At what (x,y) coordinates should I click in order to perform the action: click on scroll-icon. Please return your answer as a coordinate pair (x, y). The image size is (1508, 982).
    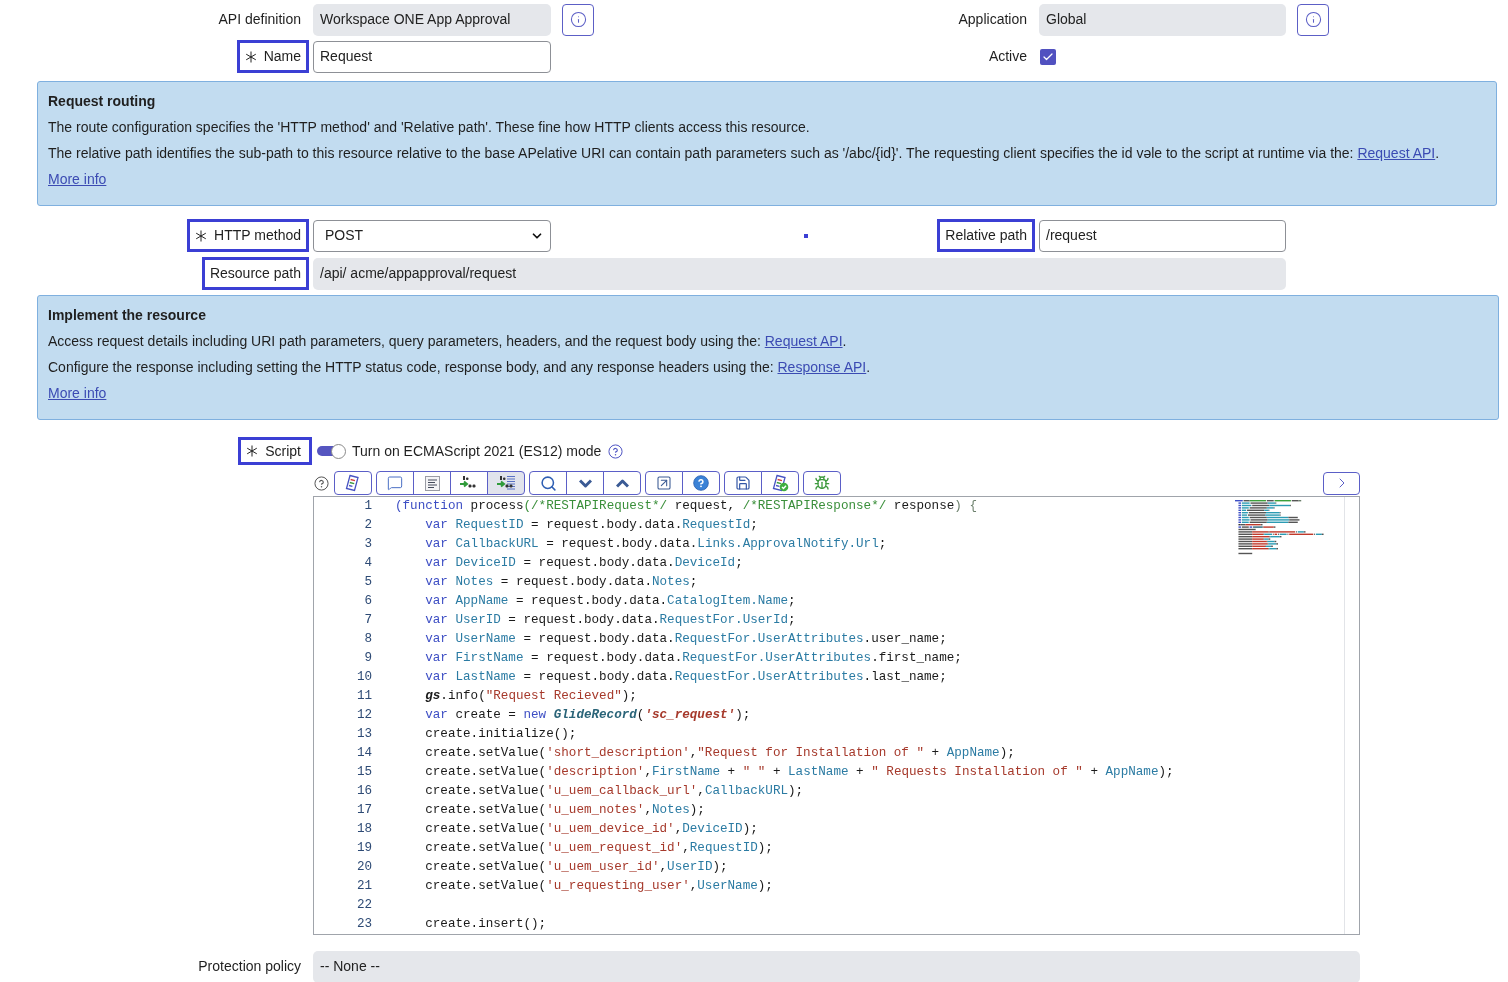
    Looking at the image, I should click on (353, 483).